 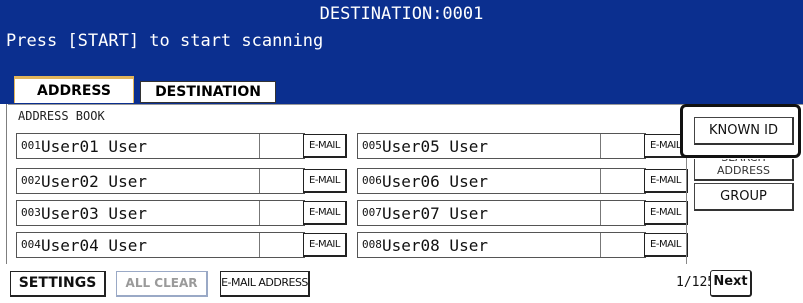 What do you see at coordinates (31, 180) in the screenshot?
I see `entry-number: 002` at bounding box center [31, 180].